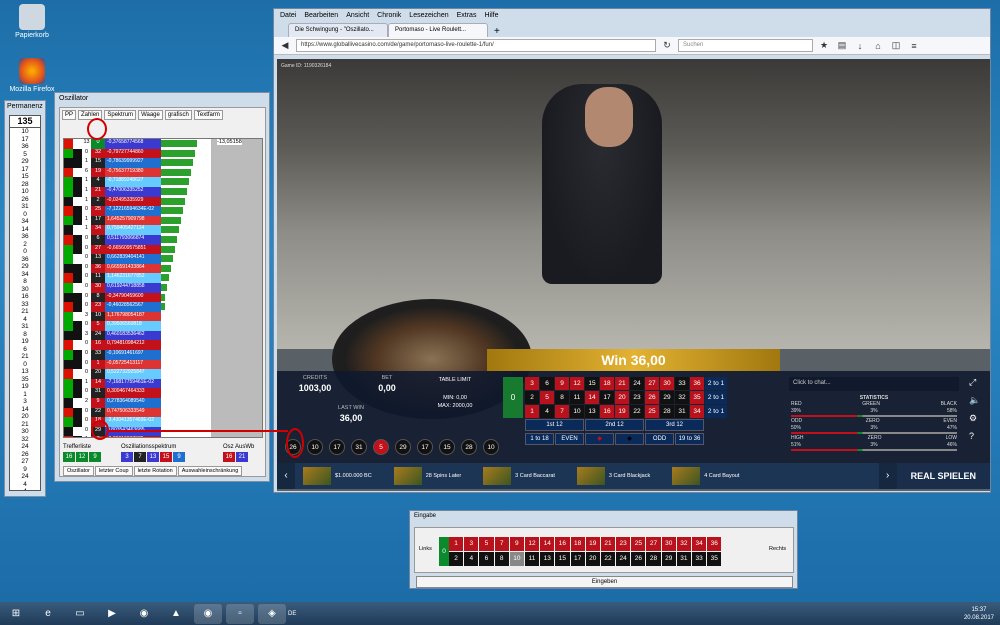 This screenshot has width=1000, height=625. Describe the element at coordinates (653, 559) in the screenshot. I see `eingabe-number: 28` at that location.